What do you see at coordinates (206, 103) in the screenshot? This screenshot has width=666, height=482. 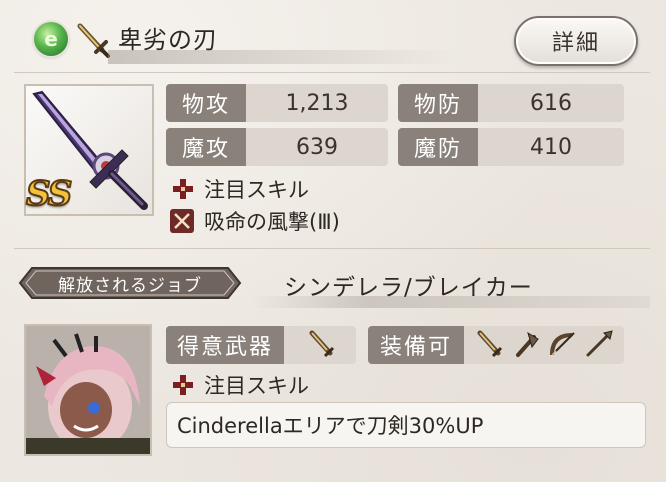 I see `stat-label: 物攻` at bounding box center [206, 103].